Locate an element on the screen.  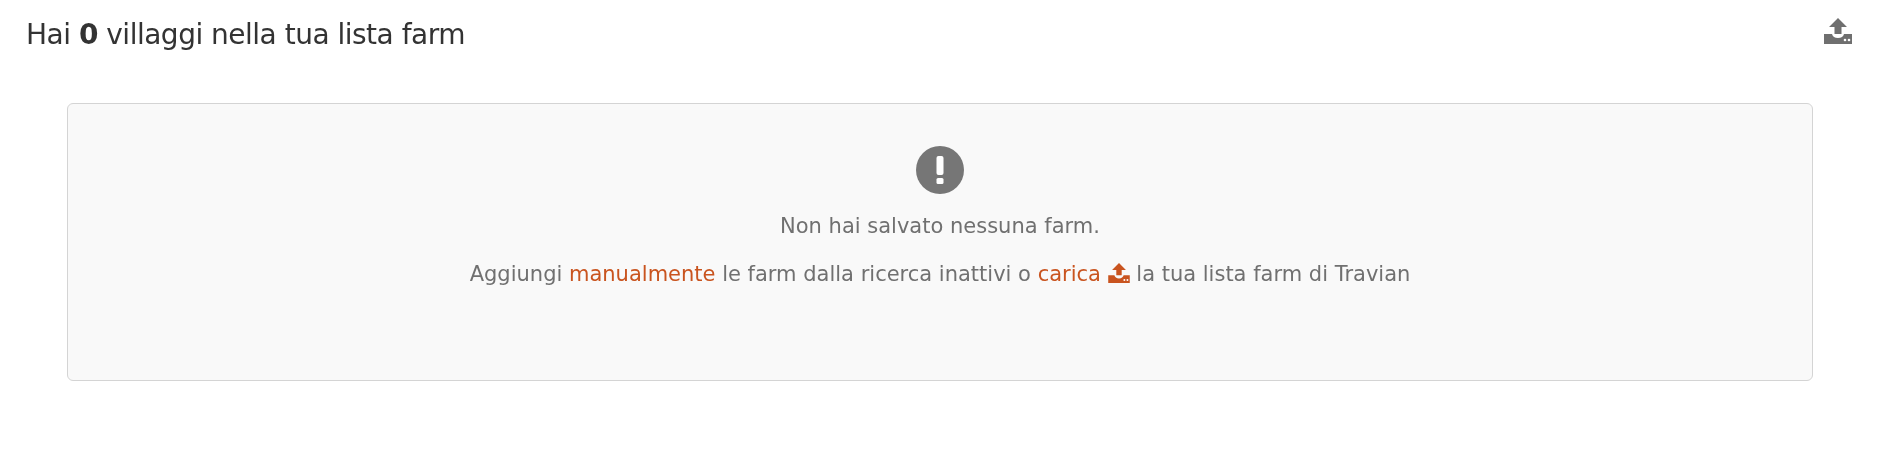
empty-message: Non hai salvato nessuna farm. is located at coordinates (940, 226).